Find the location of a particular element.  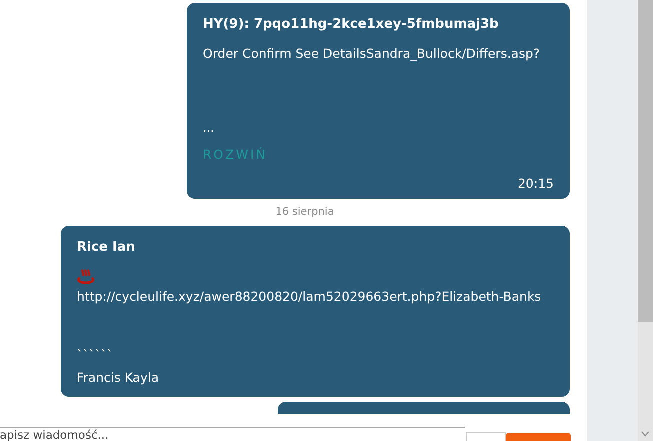

message-text: http://cycleulife.xyz/awer88200820/lam52029663ert.php?Elizabeth-Banks is located at coordinates (309, 296).